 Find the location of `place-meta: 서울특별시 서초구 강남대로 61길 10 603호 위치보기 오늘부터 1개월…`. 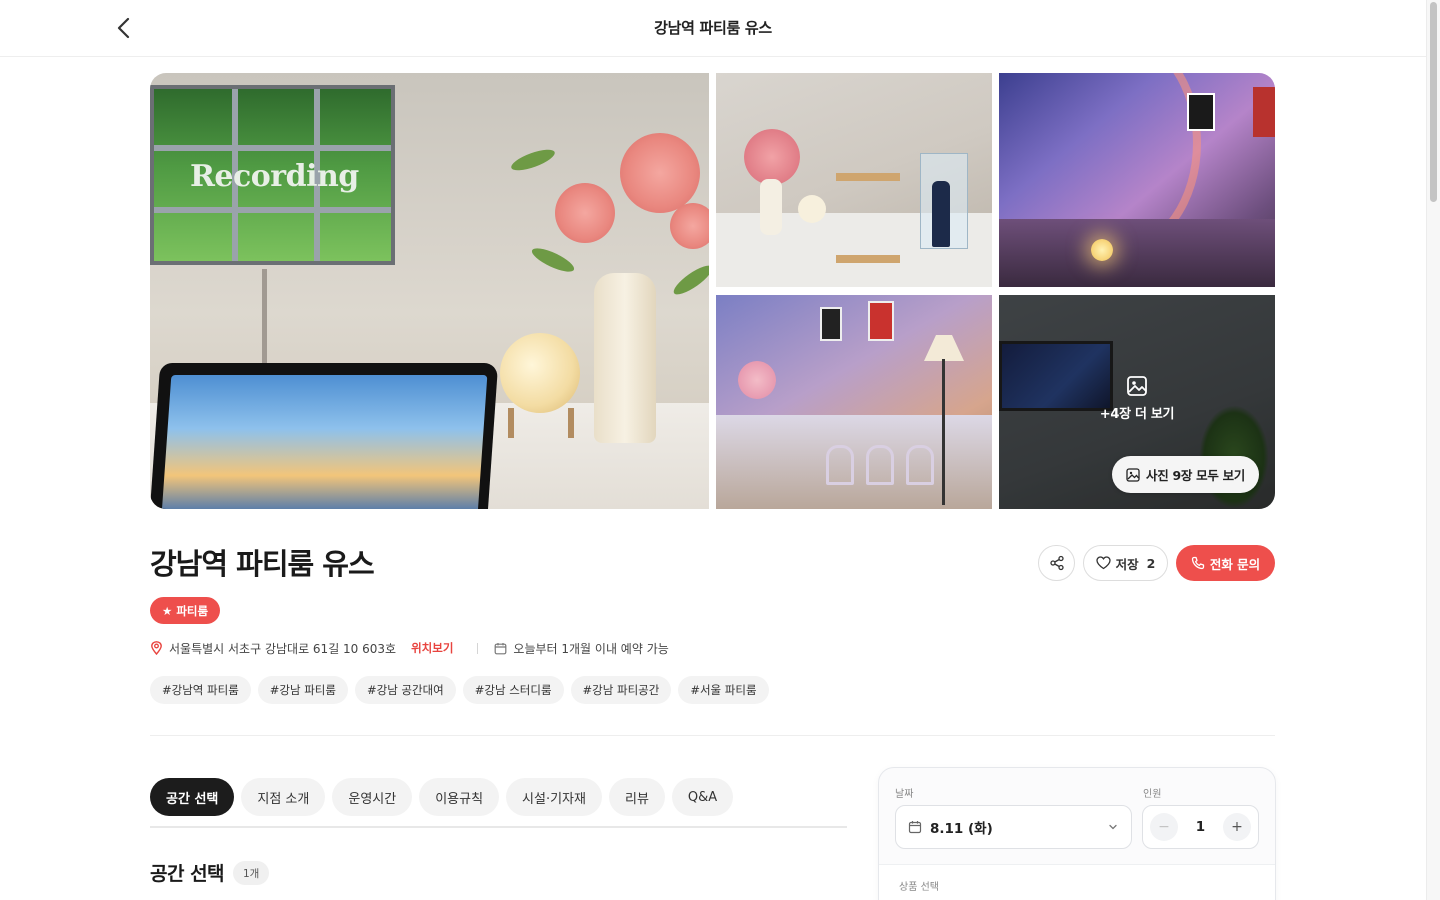

place-meta: 서울특별시 서초구 강남대로 61길 10 603호 위치보기 오늘부터 1개월… is located at coordinates (409, 648).